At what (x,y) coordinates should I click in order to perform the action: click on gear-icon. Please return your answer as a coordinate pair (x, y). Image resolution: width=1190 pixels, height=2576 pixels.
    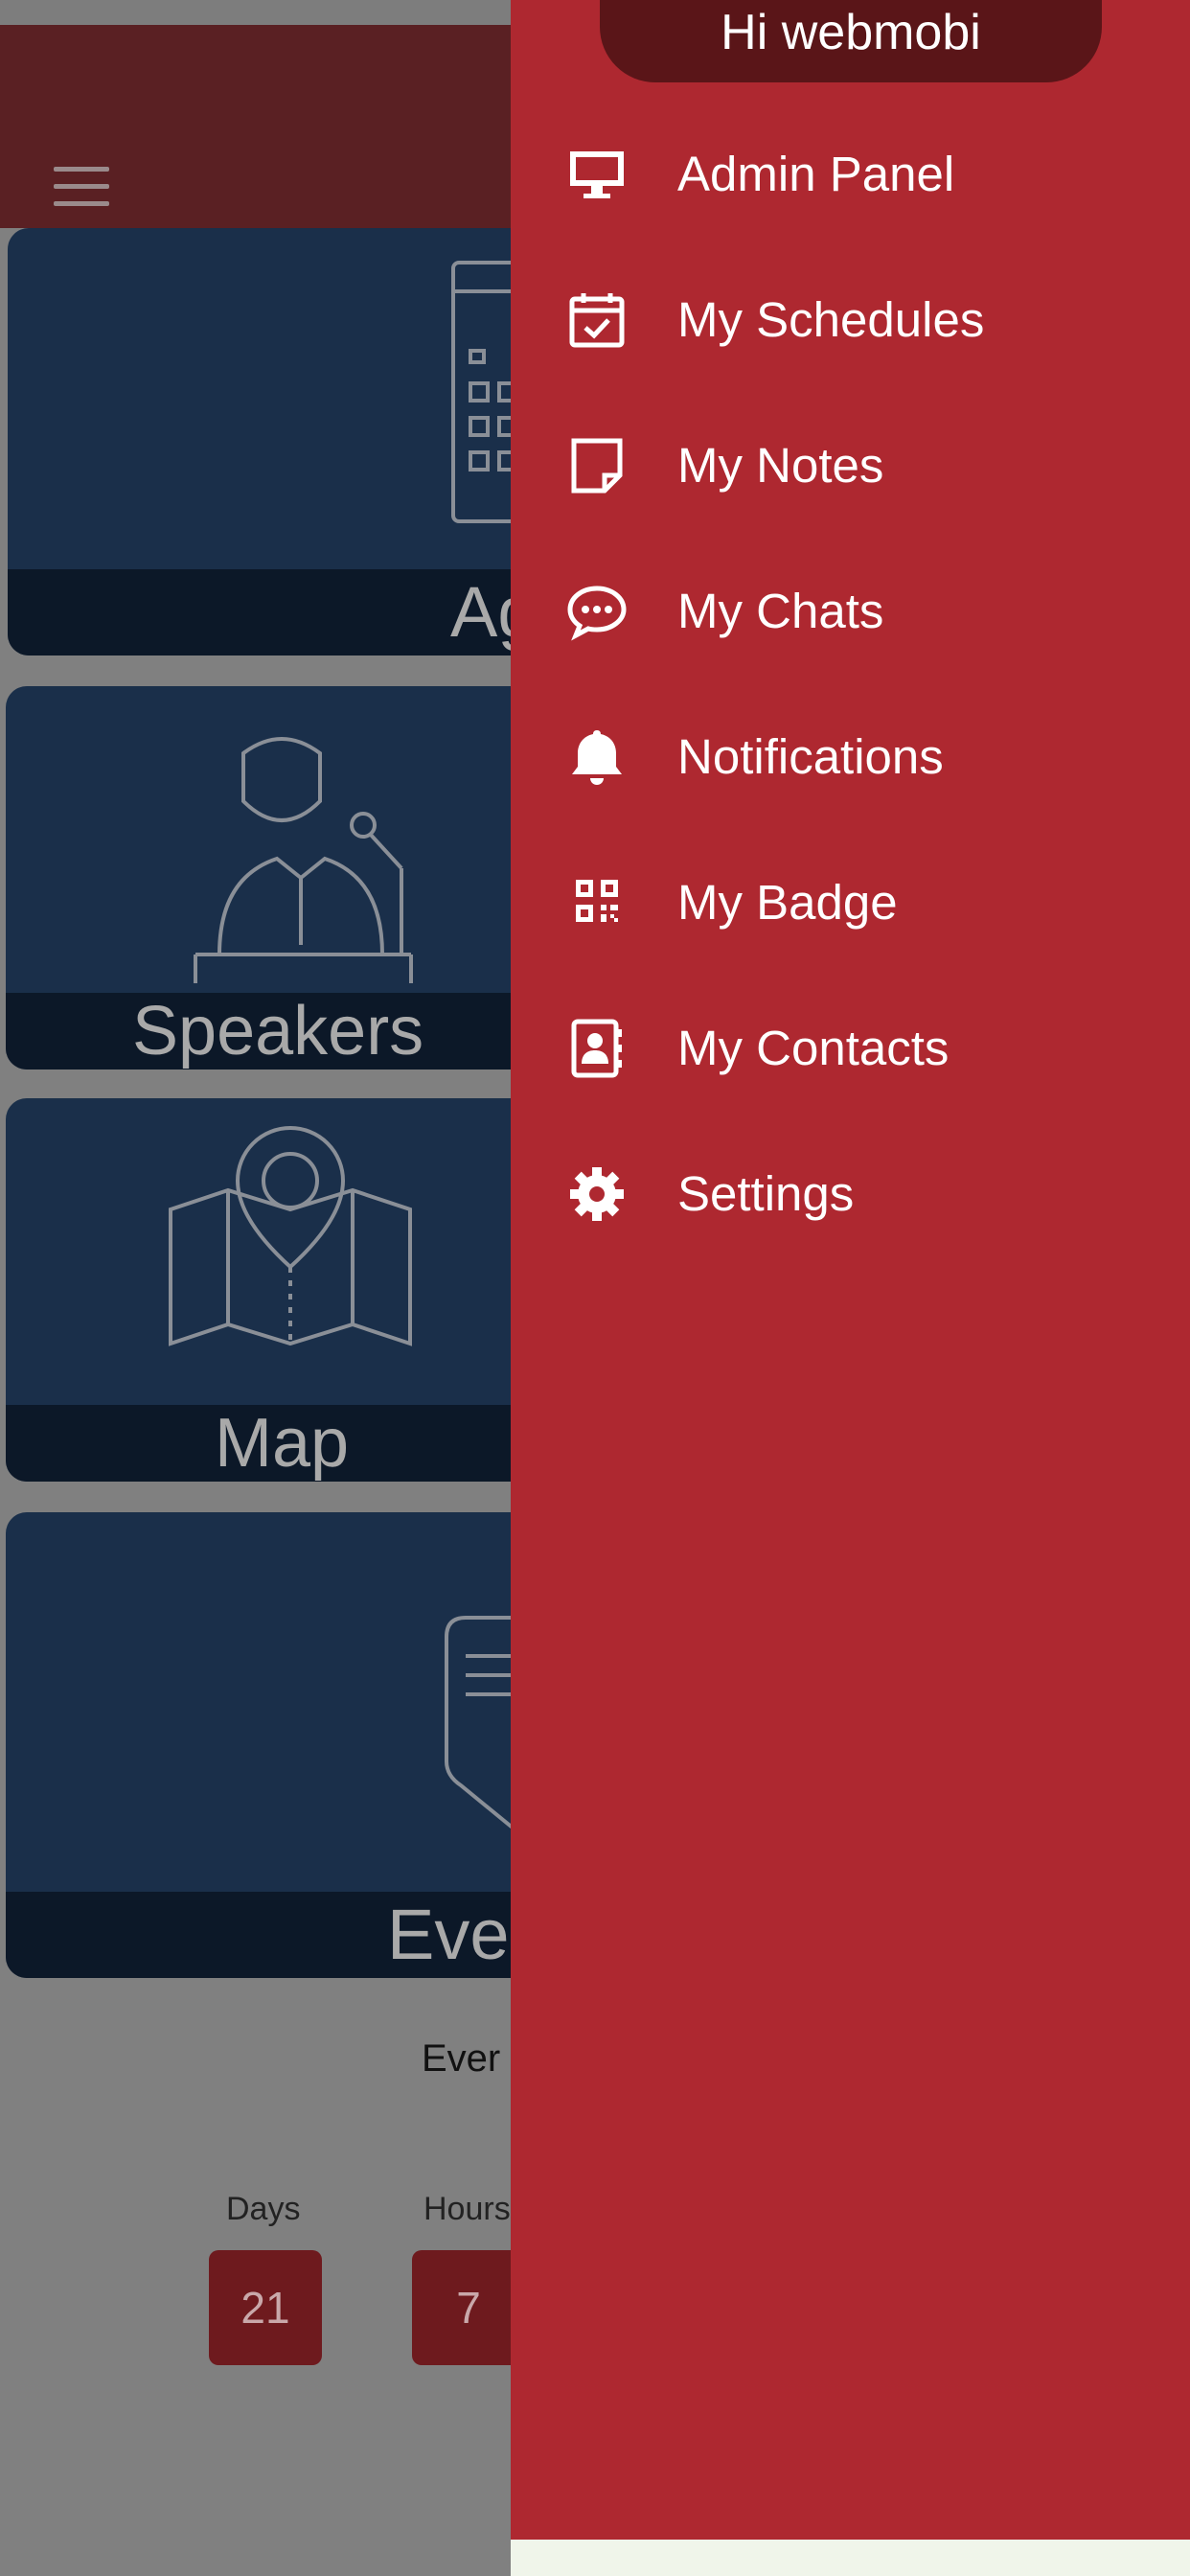
    Looking at the image, I should click on (597, 1194).